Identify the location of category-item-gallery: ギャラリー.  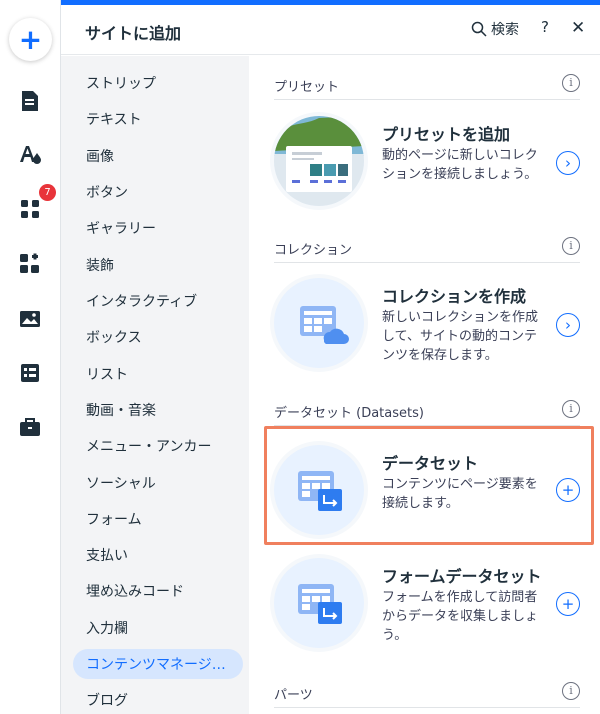
(158, 228).